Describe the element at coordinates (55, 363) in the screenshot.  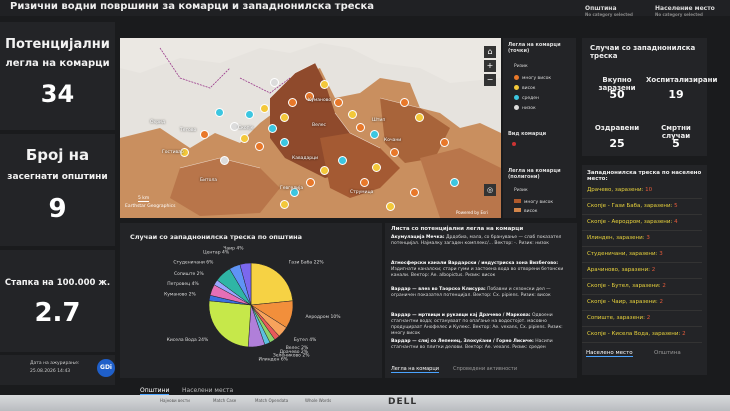
I see `update-label: Дата на ажурирање:` at that location.